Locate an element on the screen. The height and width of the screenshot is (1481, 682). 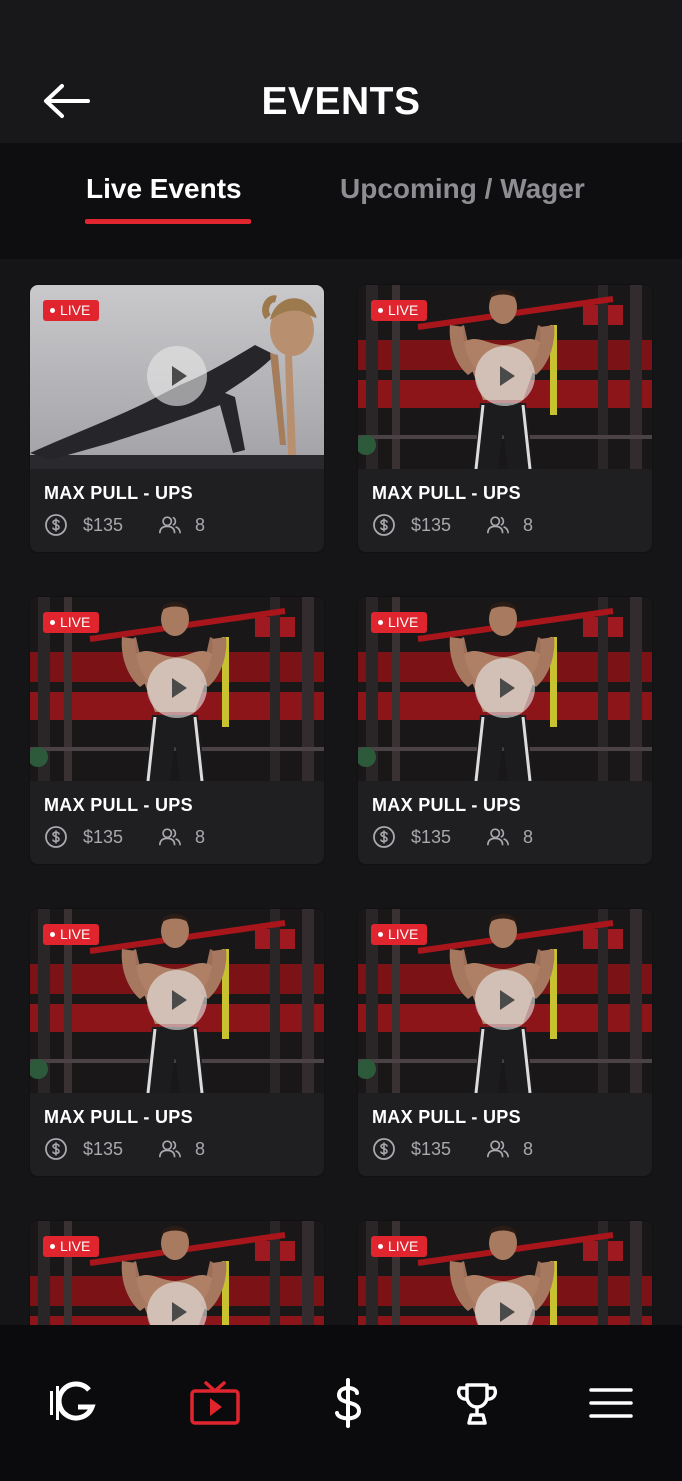
dollar-icon is located at coordinates (348, 1403).